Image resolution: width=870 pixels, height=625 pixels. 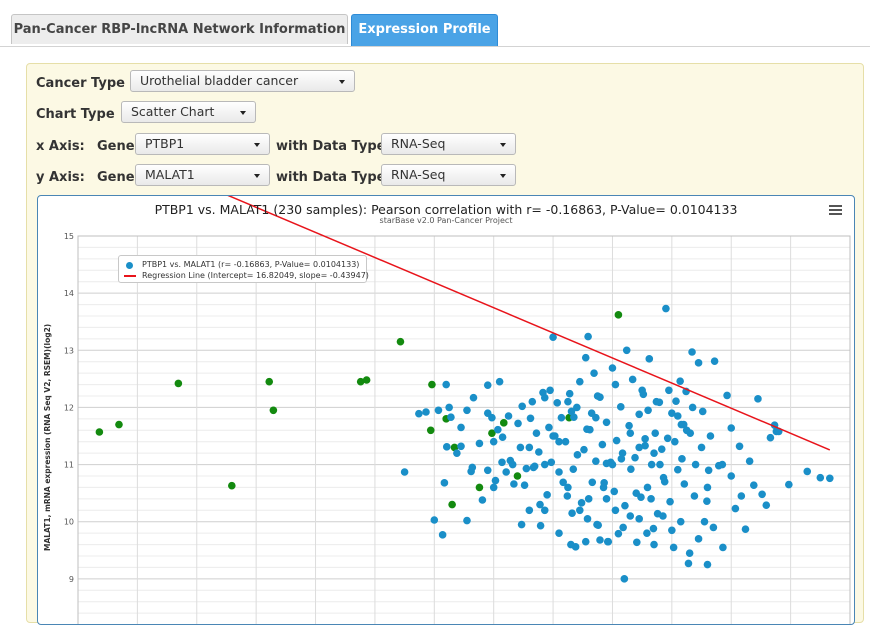 I want to click on legend-scatter-marker, so click(x=129, y=265).